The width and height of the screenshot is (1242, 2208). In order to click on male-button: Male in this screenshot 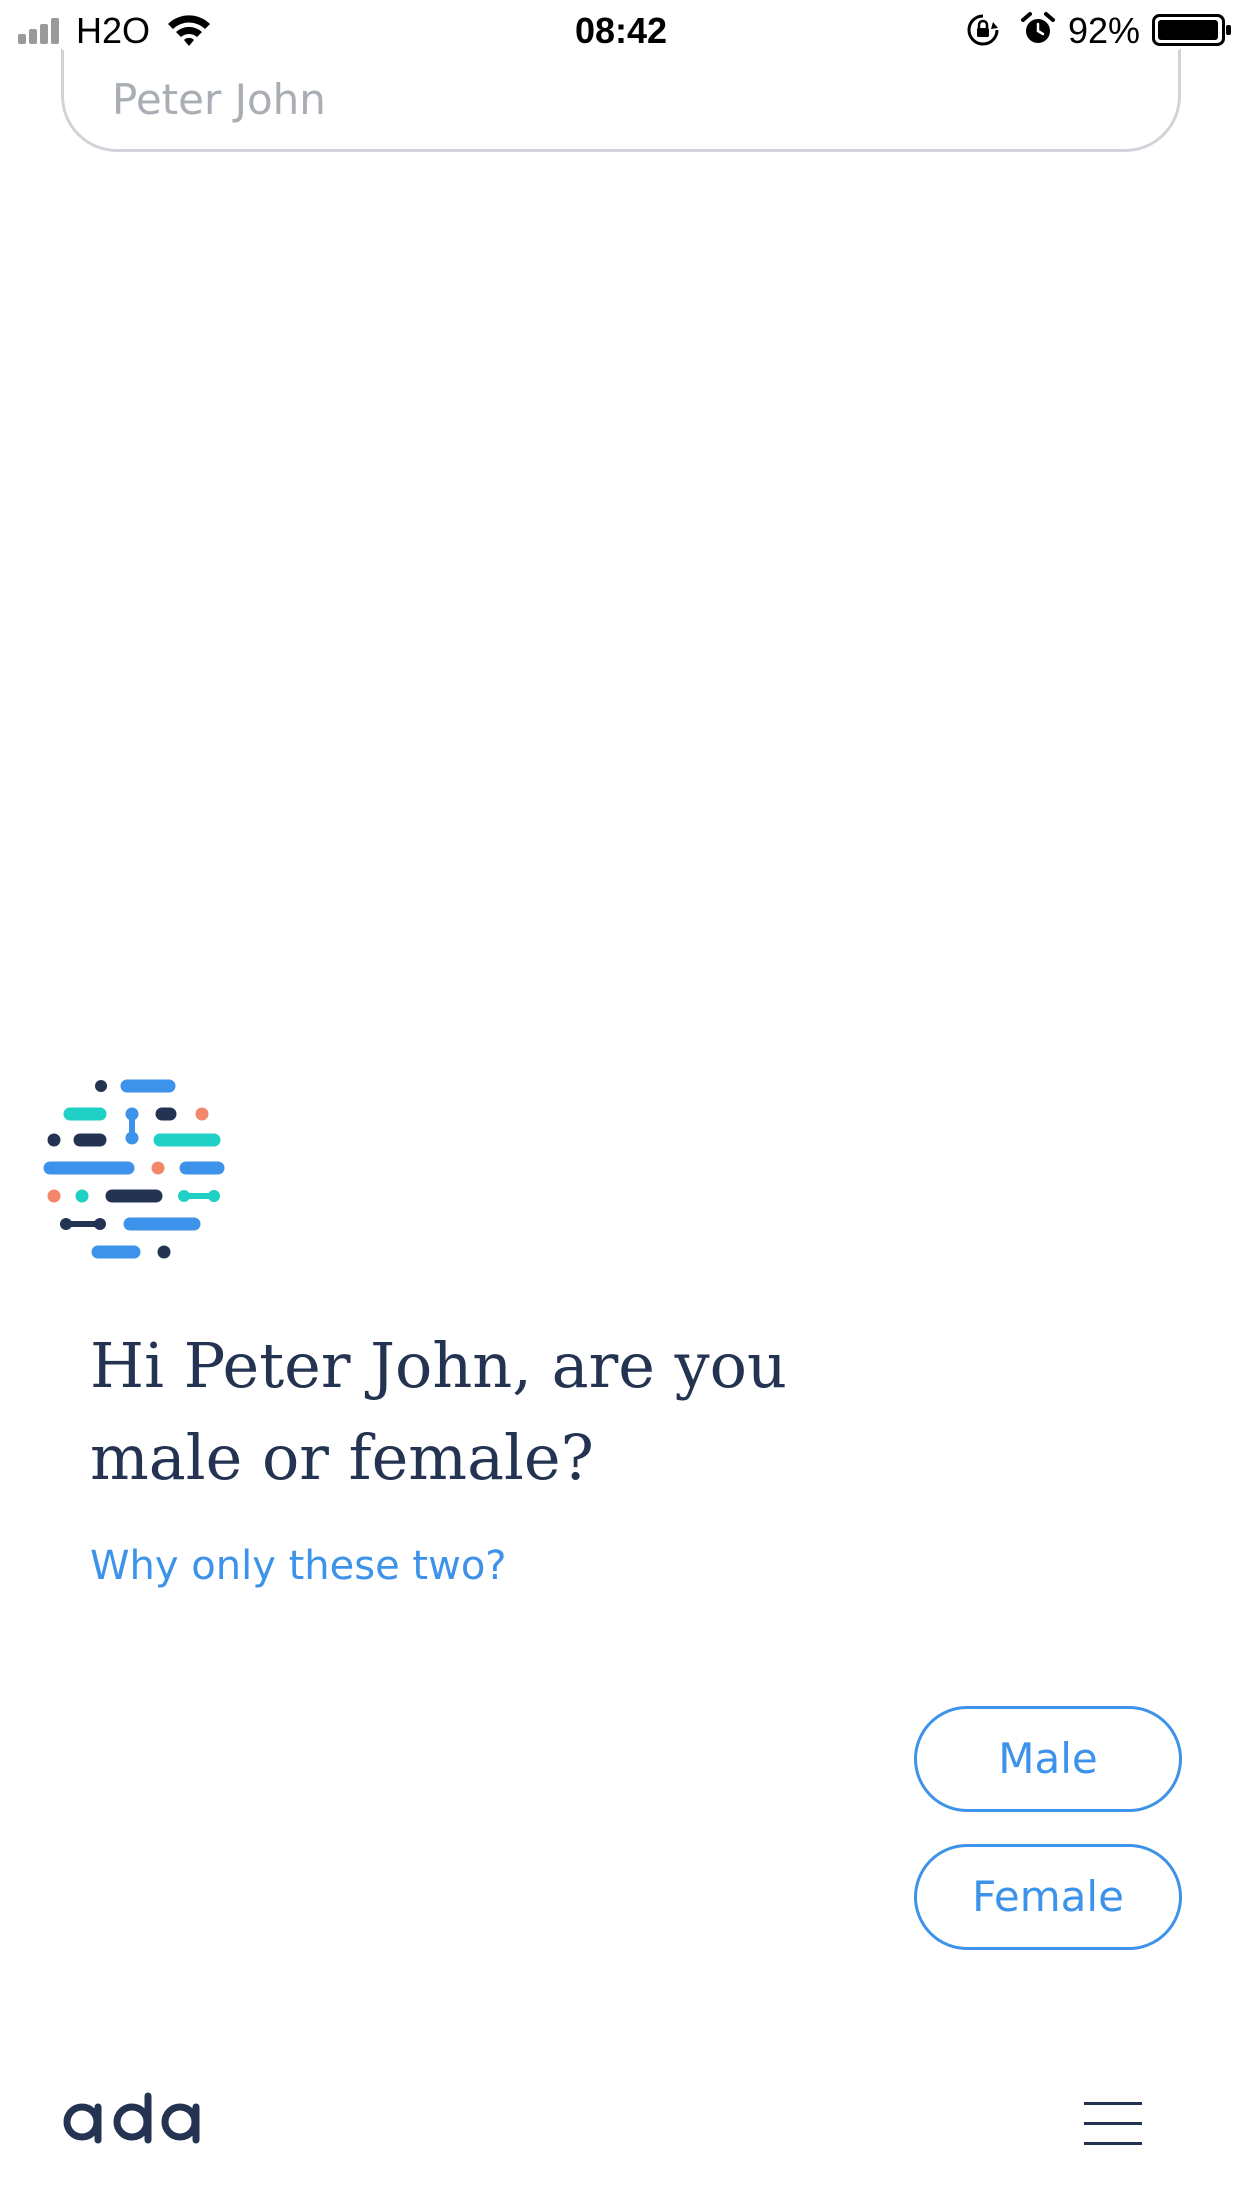, I will do `click(1048, 1759)`.